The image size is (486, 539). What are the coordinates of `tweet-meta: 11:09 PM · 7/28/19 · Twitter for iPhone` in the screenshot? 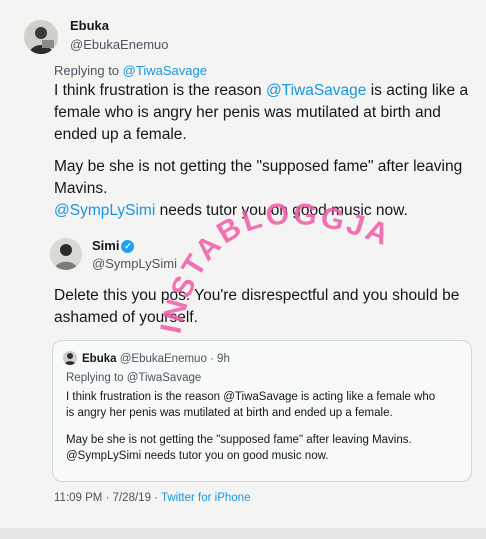 It's located at (152, 498).